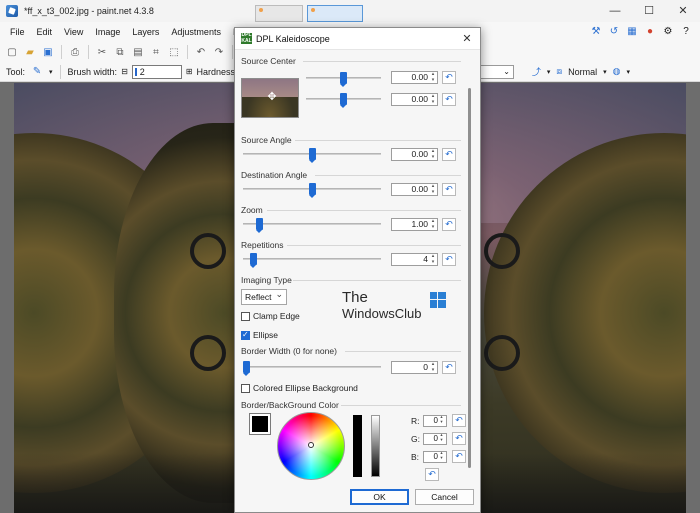 This screenshot has width=700, height=513. What do you see at coordinates (51, 72) in the screenshot?
I see `tool-dropdown-chevron-icon: ▾` at bounding box center [51, 72].